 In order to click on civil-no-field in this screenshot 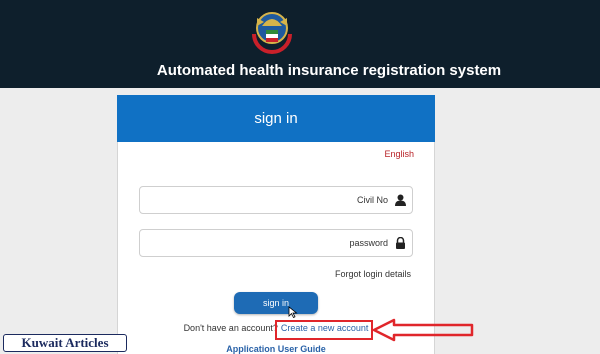, I will do `click(276, 200)`.